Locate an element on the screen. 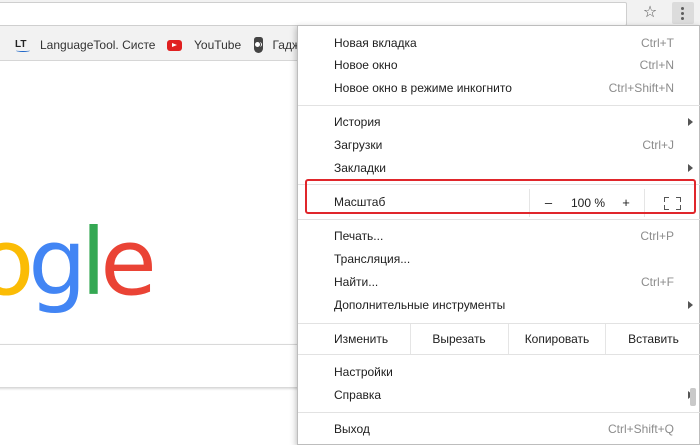 This screenshot has width=700, height=445. menu-item-more-tools: Дополнительные инструменты is located at coordinates (499, 305).